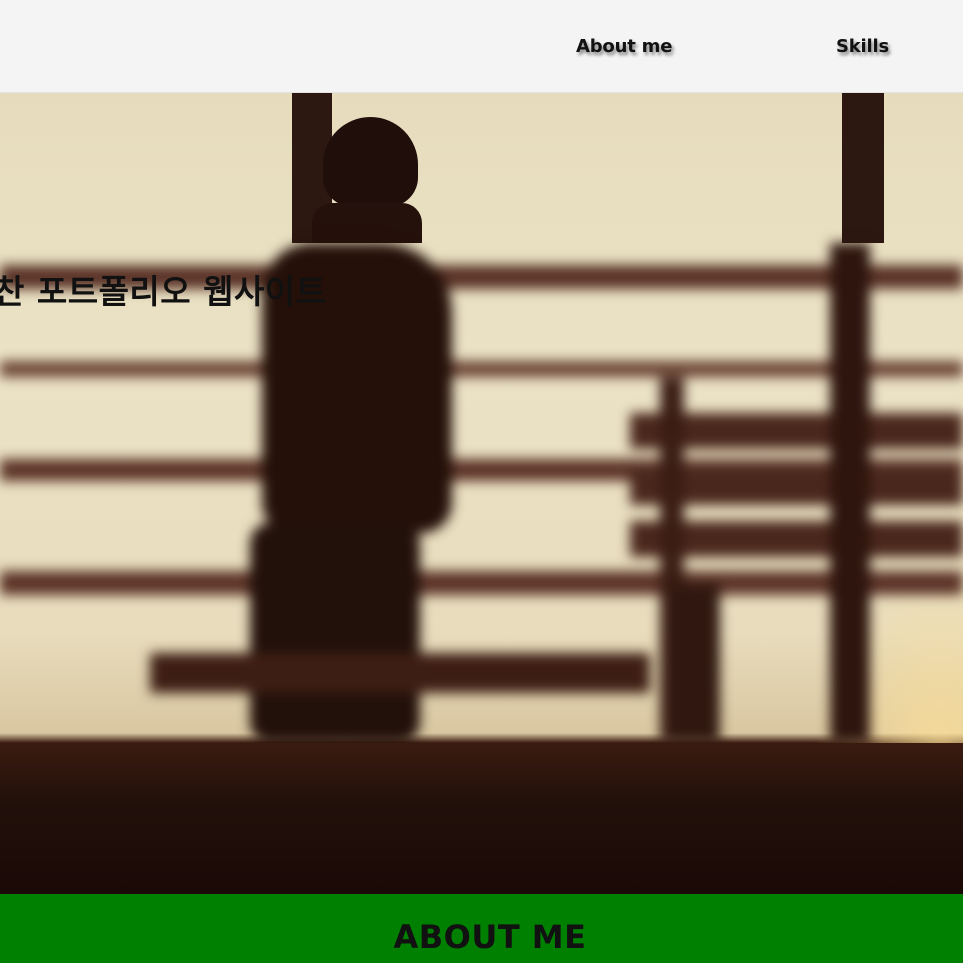  Describe the element at coordinates (624, 46) in the screenshot. I see `nav-link-about-me: About me` at that location.